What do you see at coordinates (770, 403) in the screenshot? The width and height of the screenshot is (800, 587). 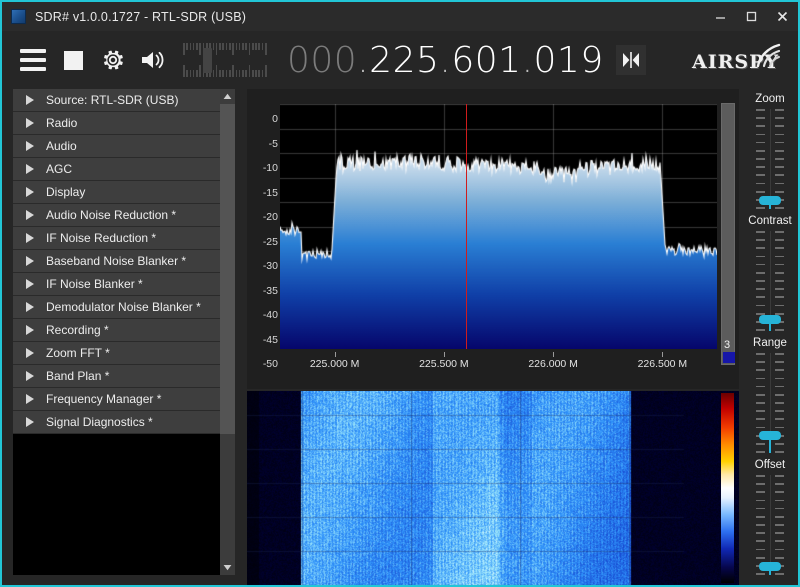 I see `slider-range` at bounding box center [770, 403].